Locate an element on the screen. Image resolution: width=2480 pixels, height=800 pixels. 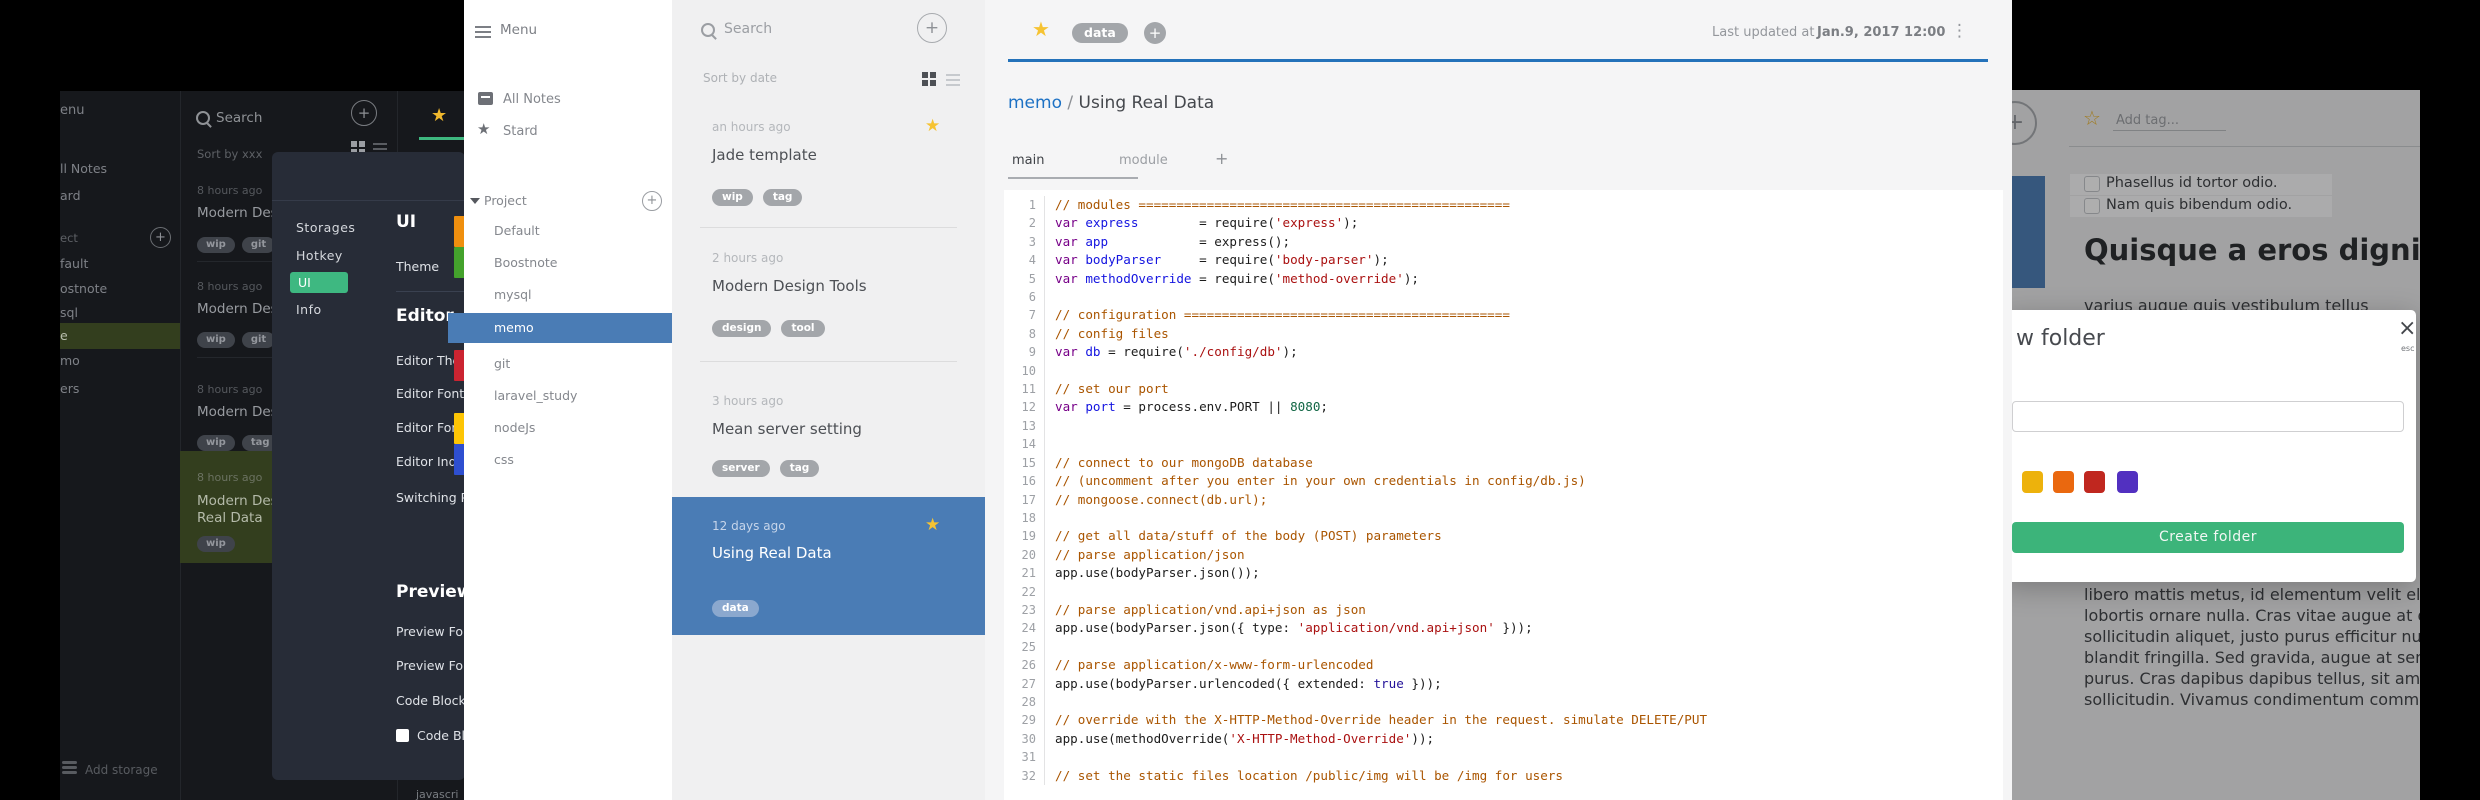
new-note-button: + is located at coordinates (932, 28).